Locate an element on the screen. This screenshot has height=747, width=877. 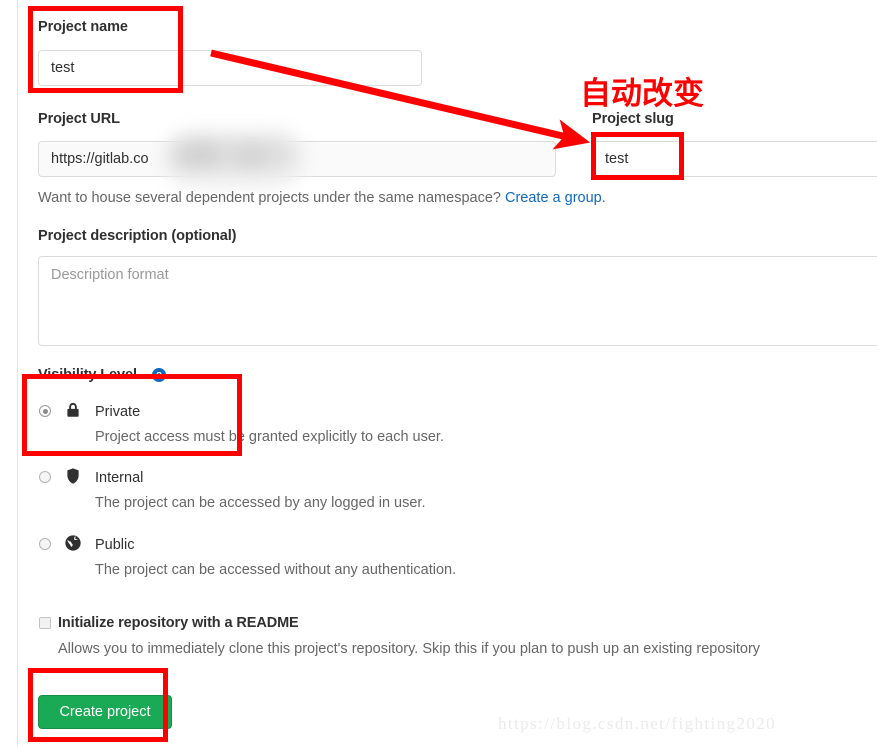
project-name-input: test is located at coordinates (230, 68).